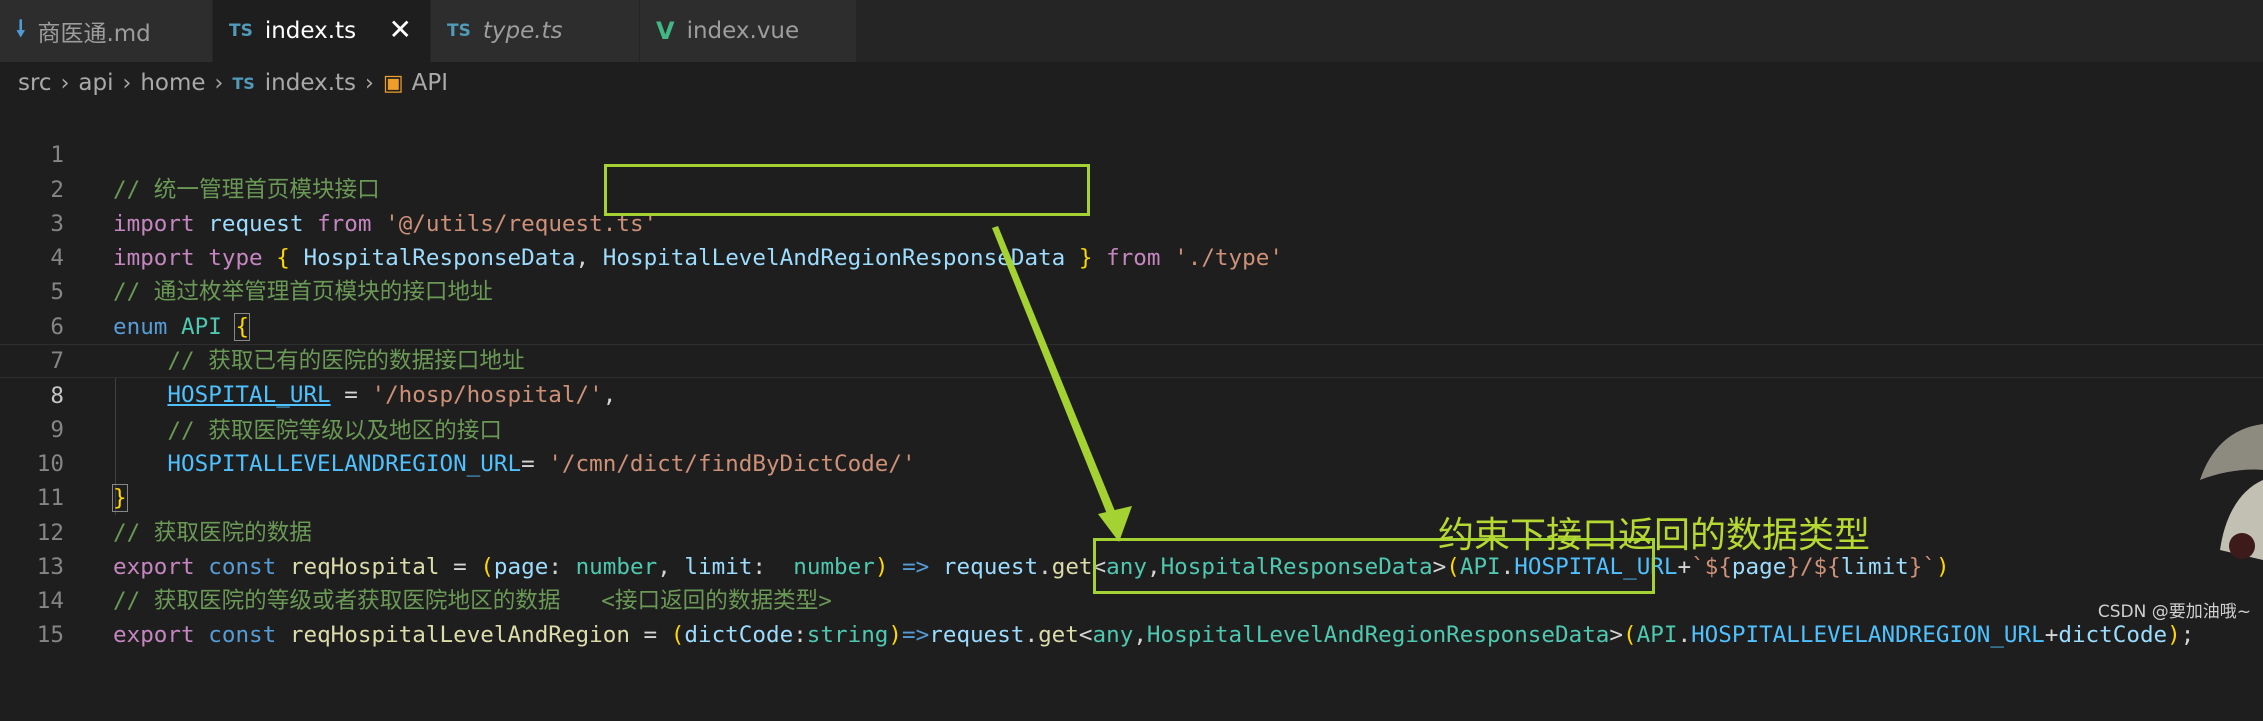 The height and width of the screenshot is (721, 2263). Describe the element at coordinates (154, 635) in the screenshot. I see `keyword: export` at that location.